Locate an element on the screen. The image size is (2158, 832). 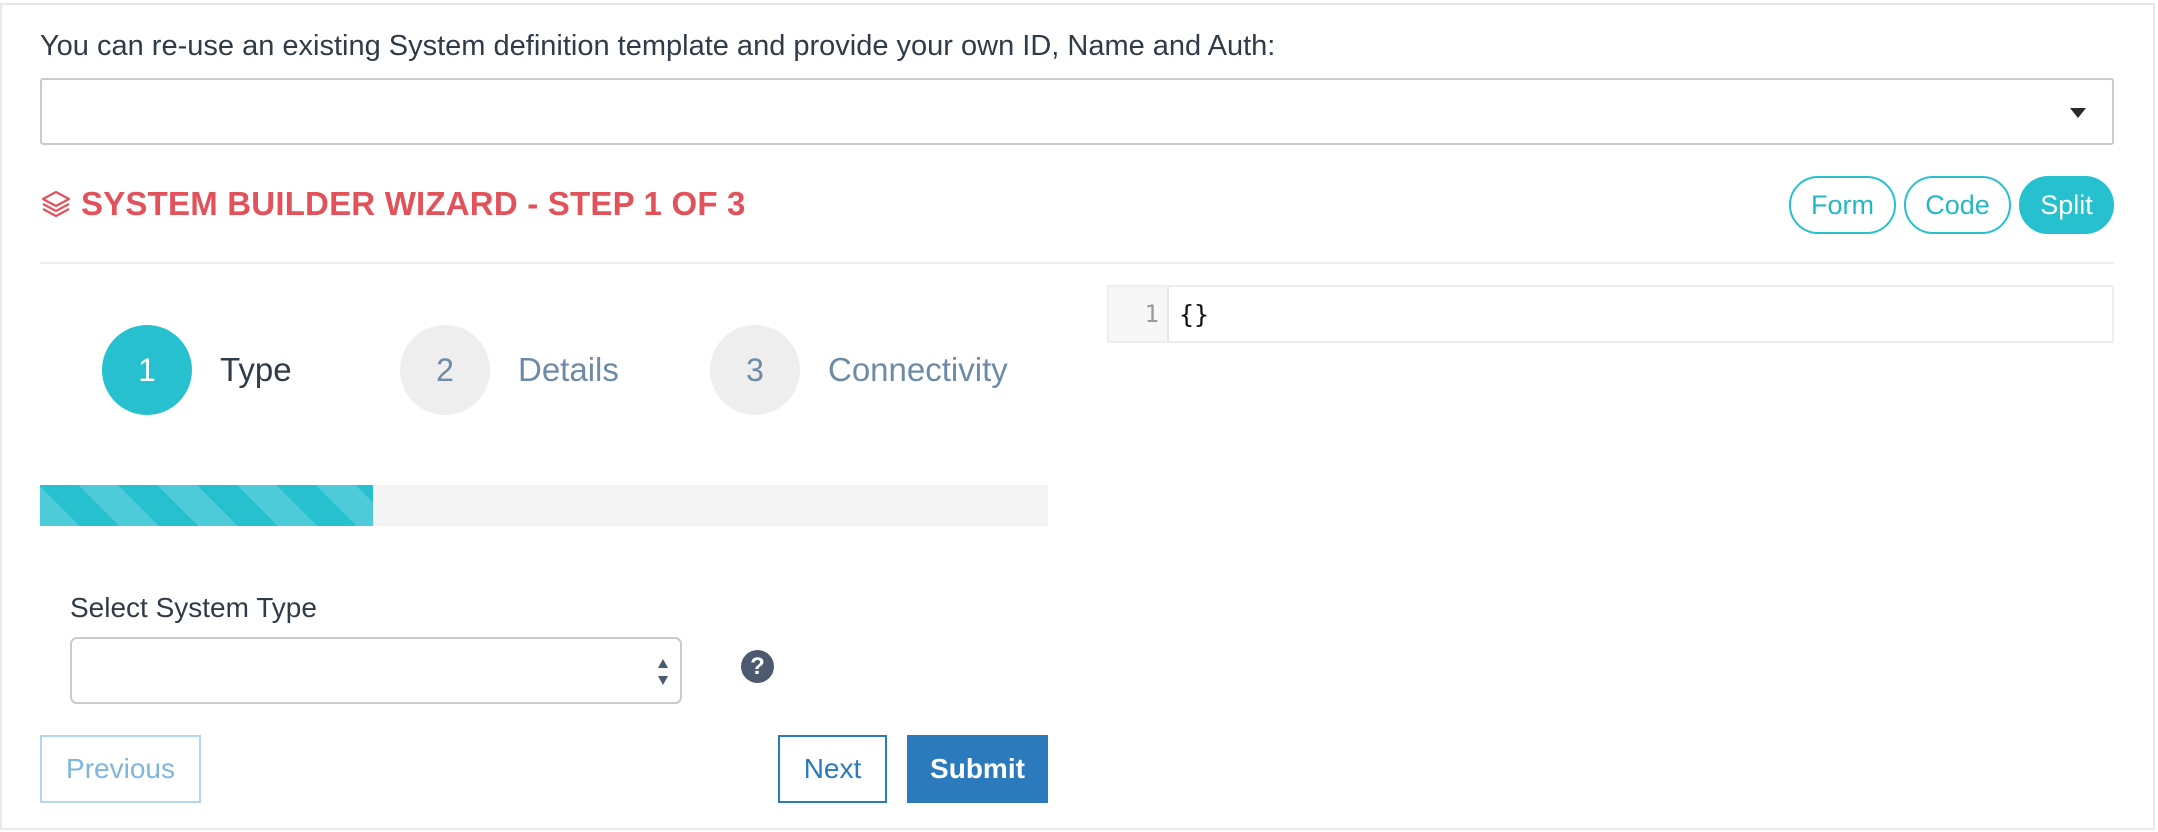
select-arrows-icon is located at coordinates (663, 672).